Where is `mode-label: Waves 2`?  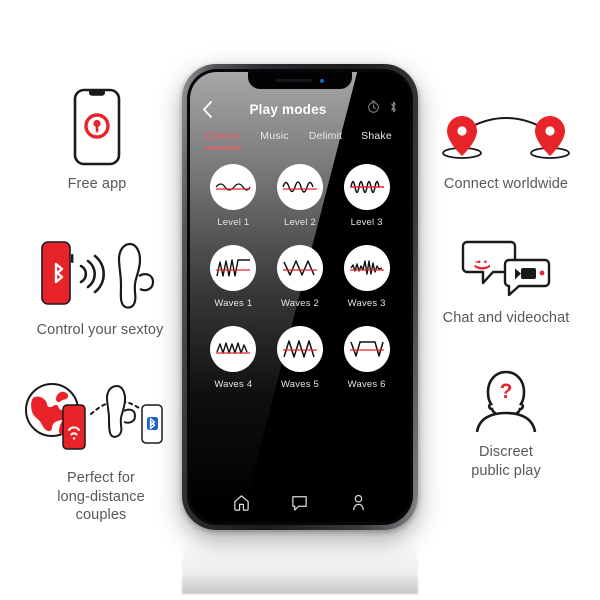
mode-label: Waves 2 is located at coordinates (299, 303).